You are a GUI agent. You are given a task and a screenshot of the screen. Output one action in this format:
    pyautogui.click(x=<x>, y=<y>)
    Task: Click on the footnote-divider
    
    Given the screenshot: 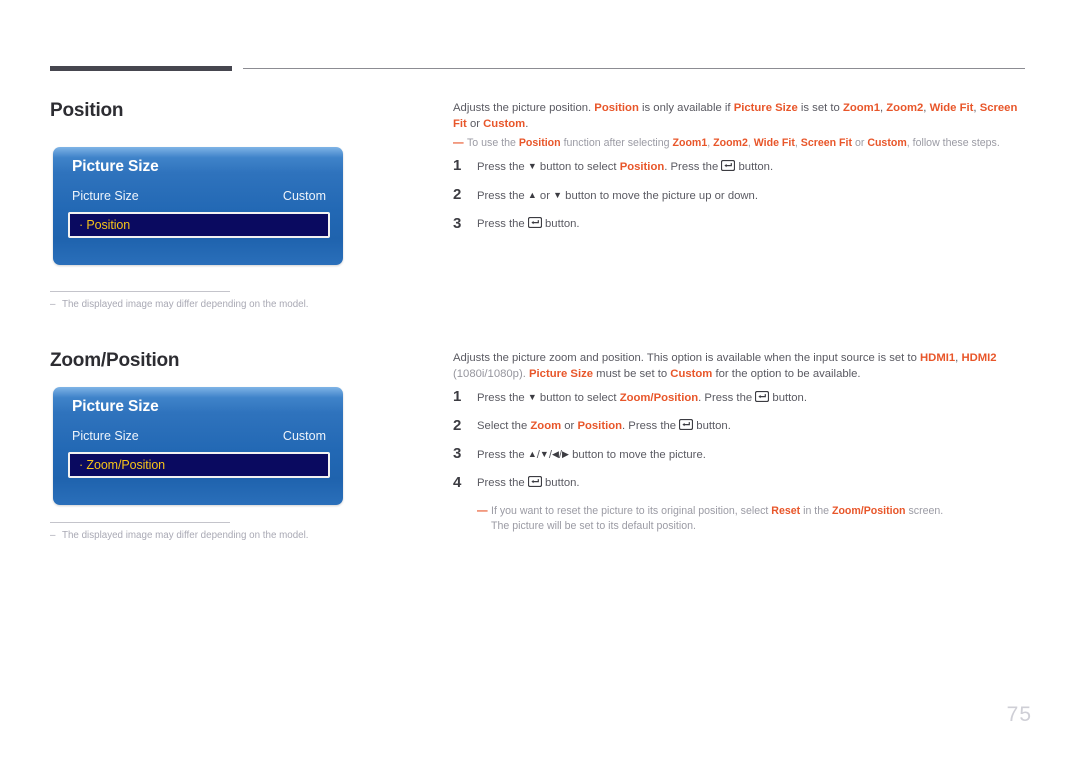 What is the action you would take?
    pyautogui.click(x=140, y=291)
    